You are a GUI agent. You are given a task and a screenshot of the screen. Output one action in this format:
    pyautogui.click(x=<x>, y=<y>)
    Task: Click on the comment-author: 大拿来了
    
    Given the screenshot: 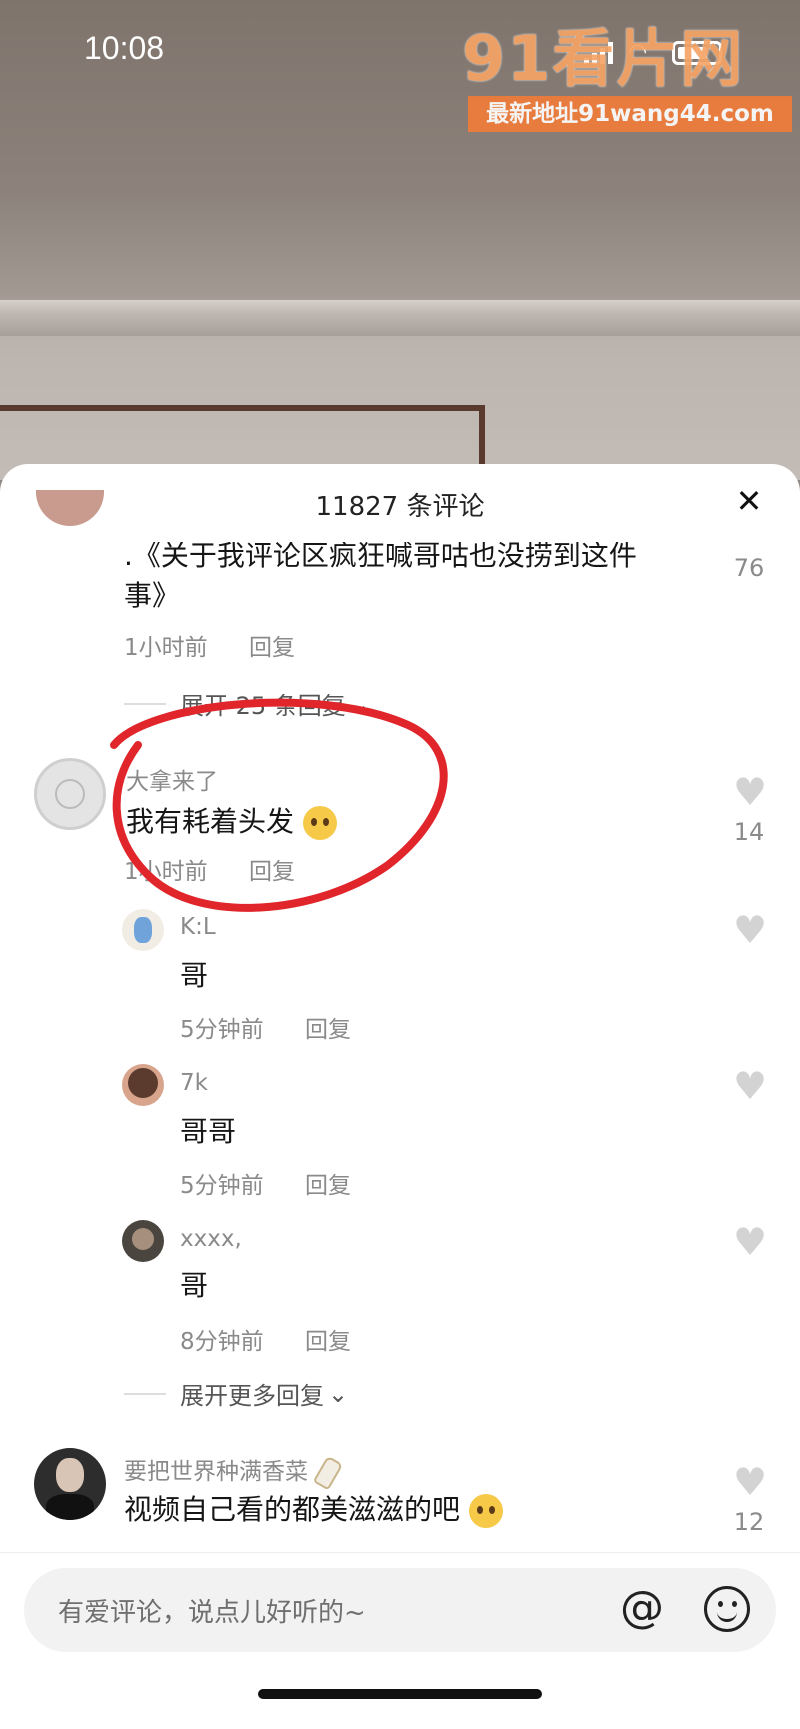 What is the action you would take?
    pyautogui.click(x=172, y=779)
    